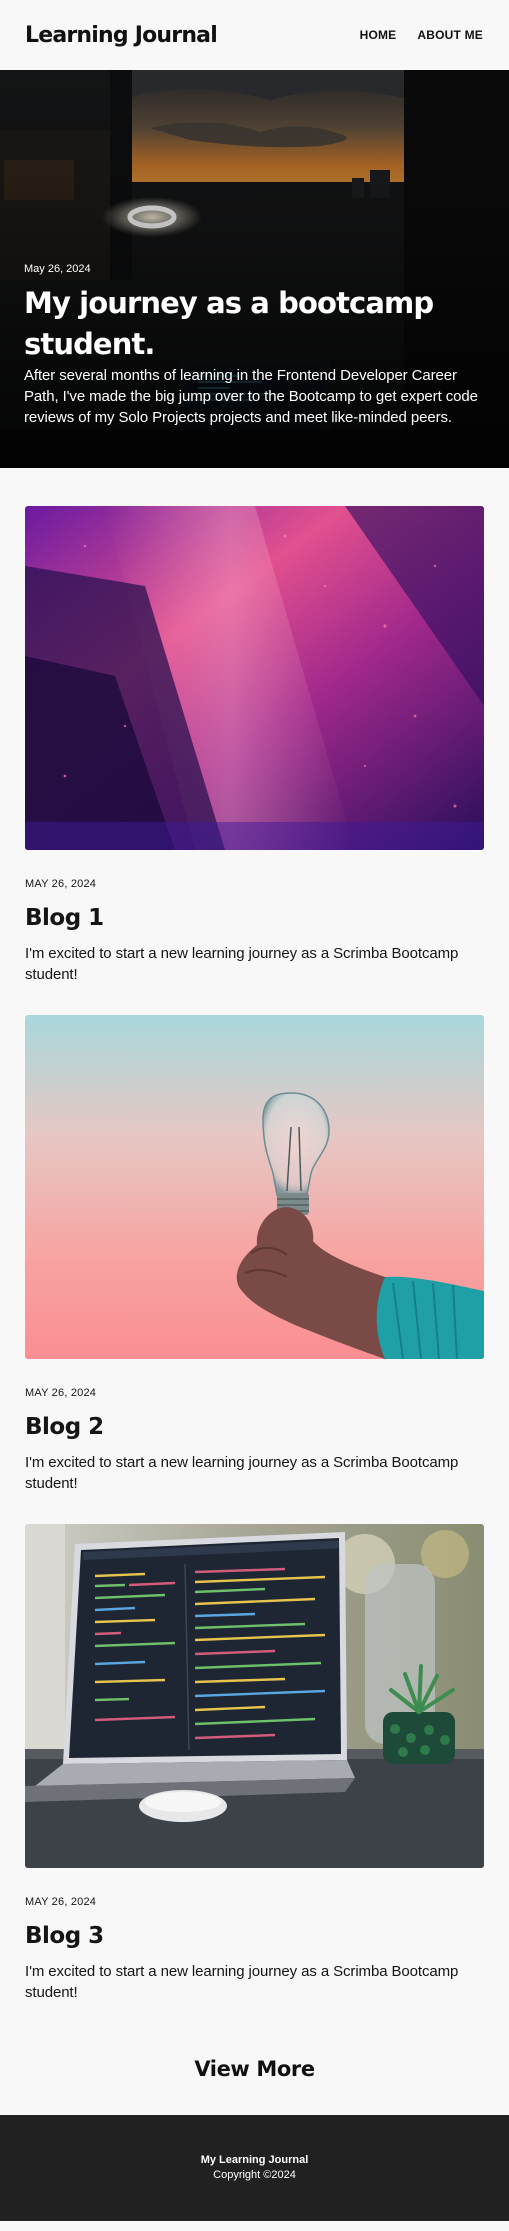  I want to click on post-title: Blog 1, so click(254, 918).